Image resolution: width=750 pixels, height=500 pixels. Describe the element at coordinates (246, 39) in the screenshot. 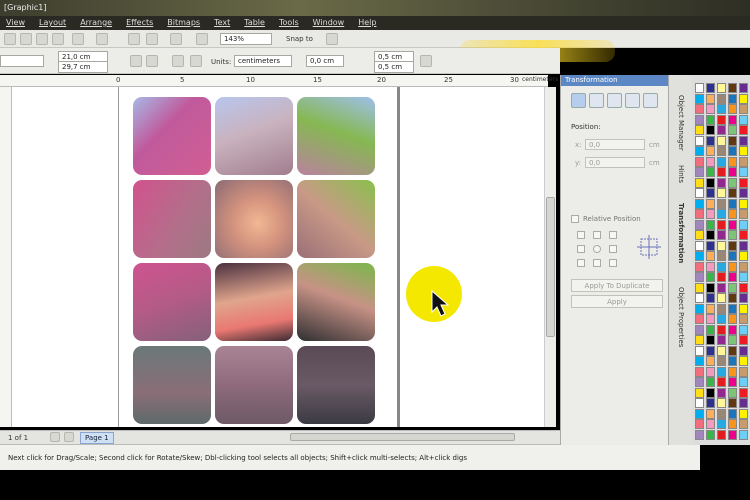

I see `zoom-level-select: 143%` at that location.